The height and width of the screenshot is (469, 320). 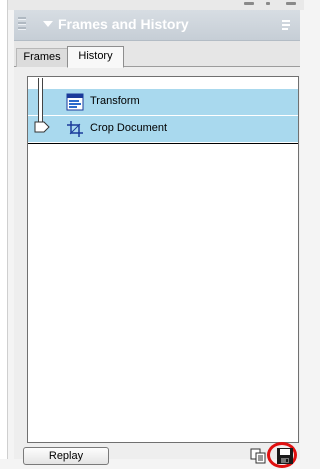 What do you see at coordinates (268, 3) in the screenshot?
I see `top-dot-icon` at bounding box center [268, 3].